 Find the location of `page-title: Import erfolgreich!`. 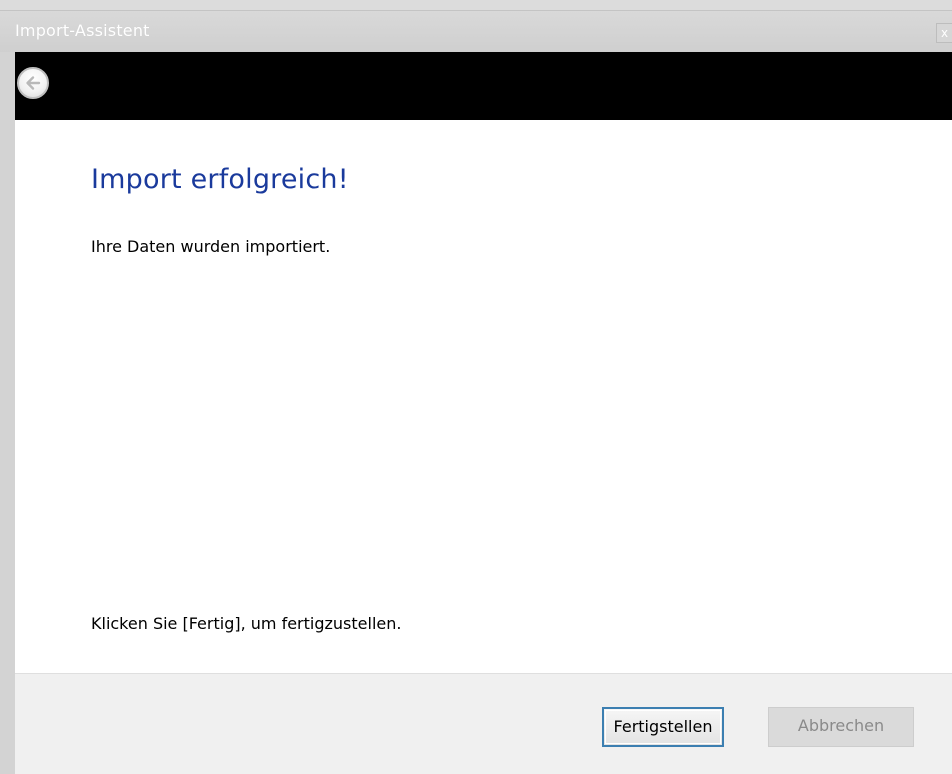

page-title: Import erfolgreich! is located at coordinates (220, 179).